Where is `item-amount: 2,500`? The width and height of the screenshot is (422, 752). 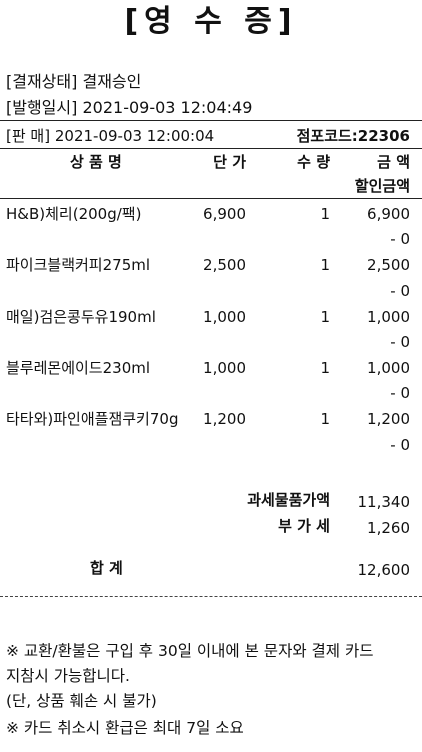
item-amount: 2,500 is located at coordinates (388, 265).